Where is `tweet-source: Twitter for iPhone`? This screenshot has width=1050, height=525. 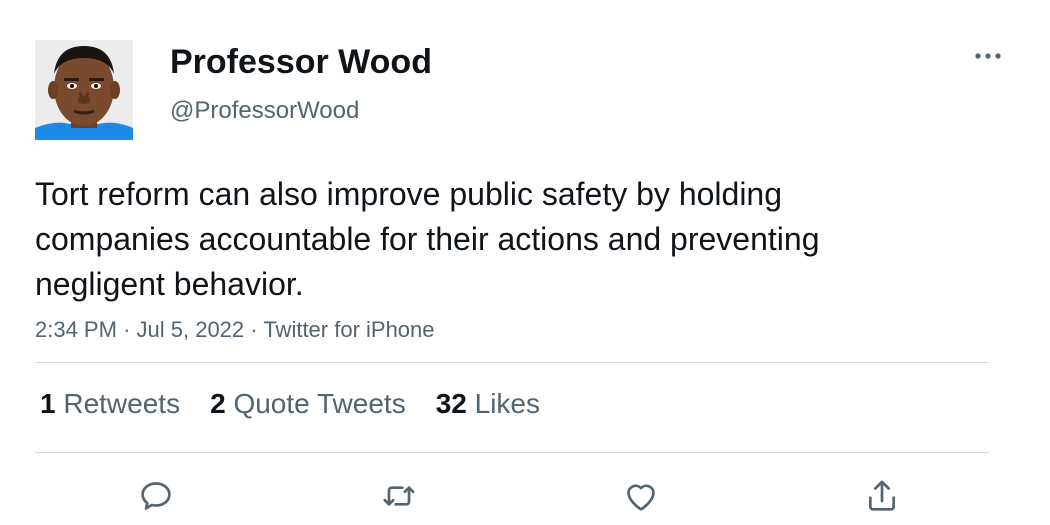 tweet-source: Twitter for iPhone is located at coordinates (348, 329).